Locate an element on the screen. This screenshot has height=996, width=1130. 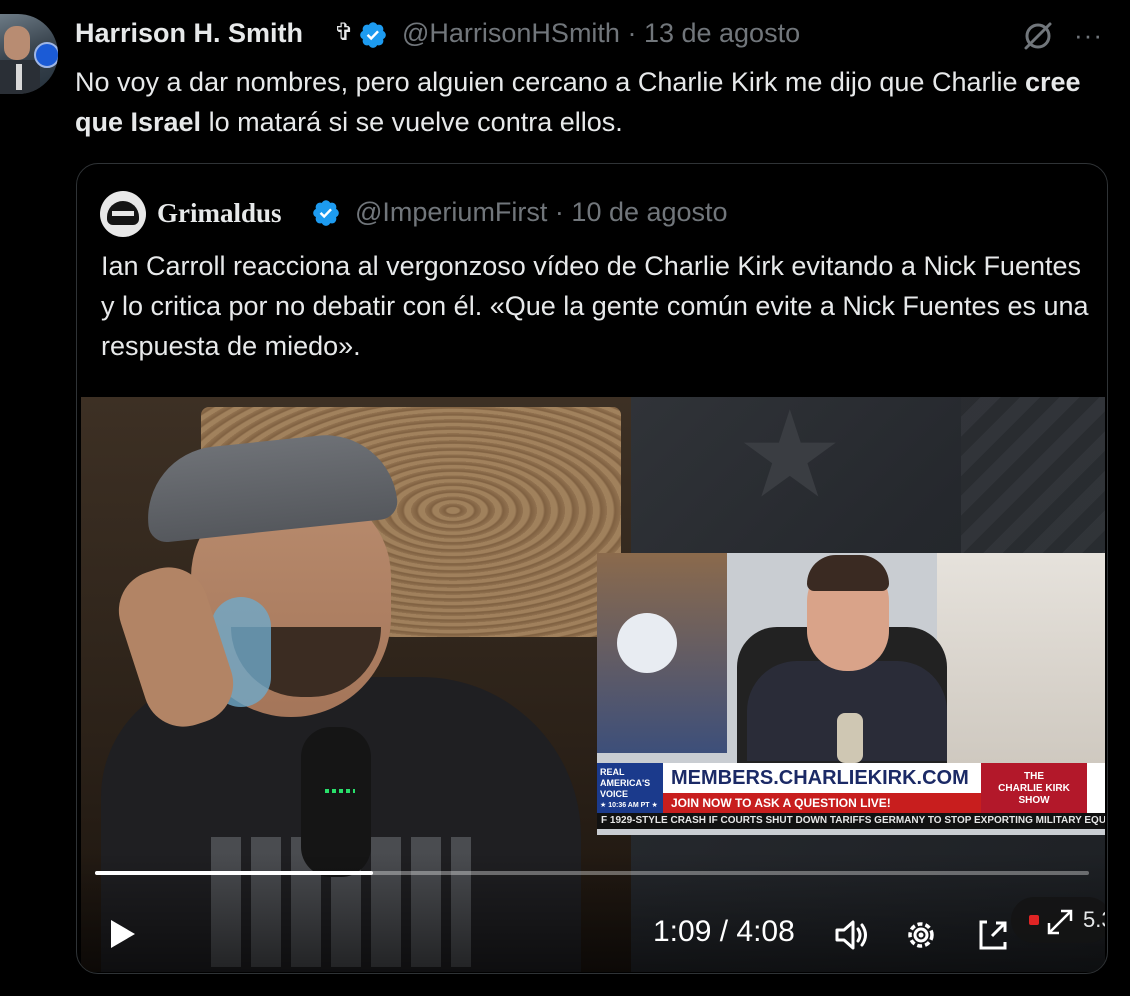
inset-microphone is located at coordinates (850, 738).